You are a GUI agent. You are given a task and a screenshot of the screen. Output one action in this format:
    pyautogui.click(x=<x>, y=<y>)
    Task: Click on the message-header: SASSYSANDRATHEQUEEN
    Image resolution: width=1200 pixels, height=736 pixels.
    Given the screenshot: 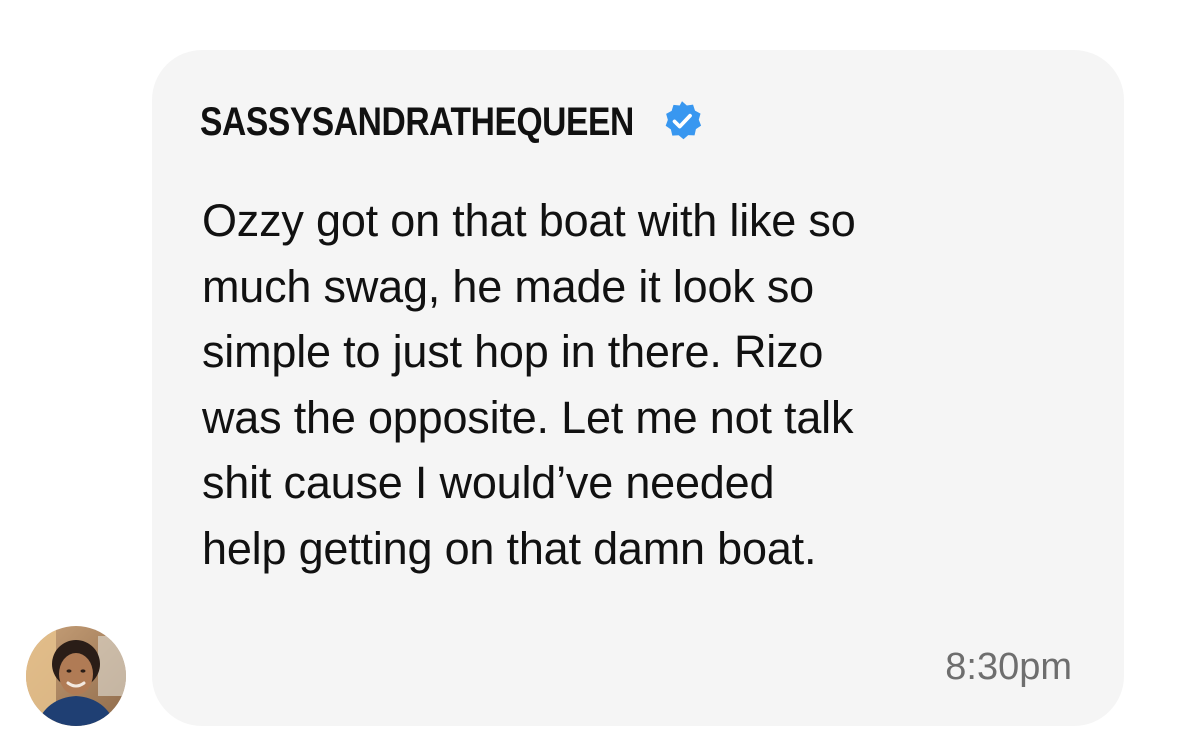 What is the action you would take?
    pyautogui.click(x=452, y=122)
    